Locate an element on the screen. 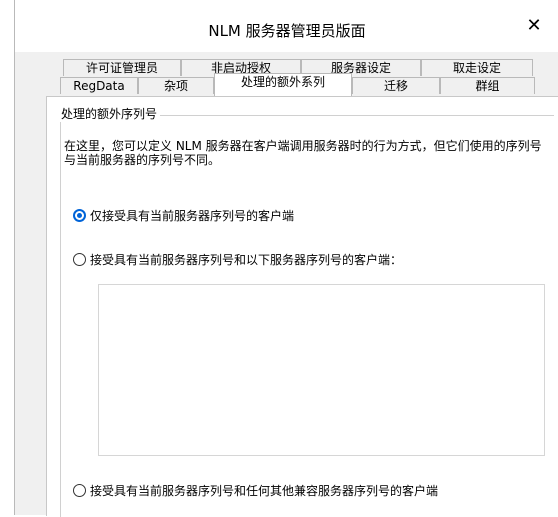 This screenshot has width=558, height=517. option-current-and-listed-serials: 接受具有当前服务器序列号和以下服务器序列号的客户端： is located at coordinates (237, 259).